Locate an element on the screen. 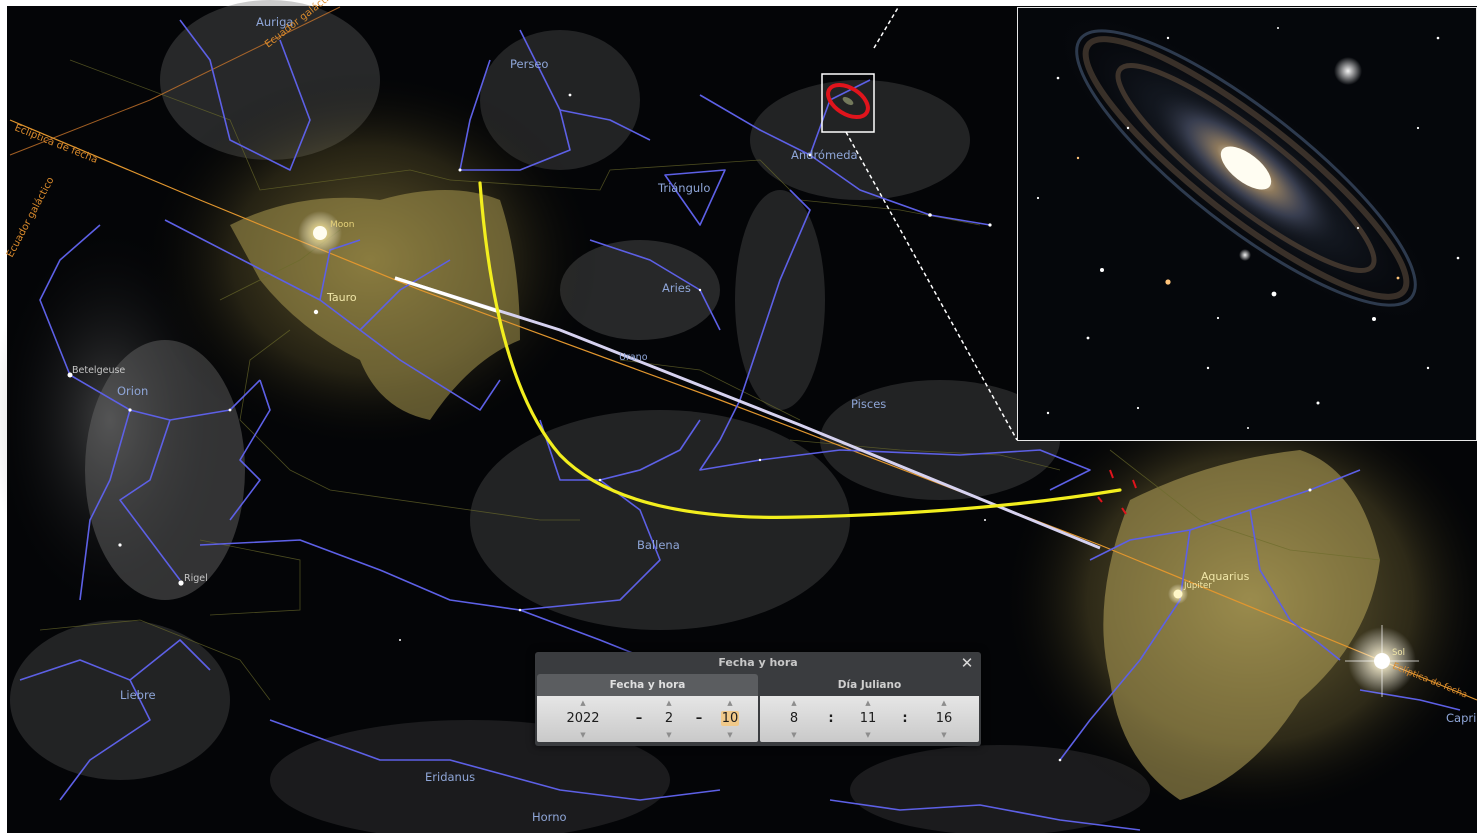 Image resolution: width=1477 pixels, height=833 pixels. label-ecliptic: Eclíptica de fecha is located at coordinates (56, 144).